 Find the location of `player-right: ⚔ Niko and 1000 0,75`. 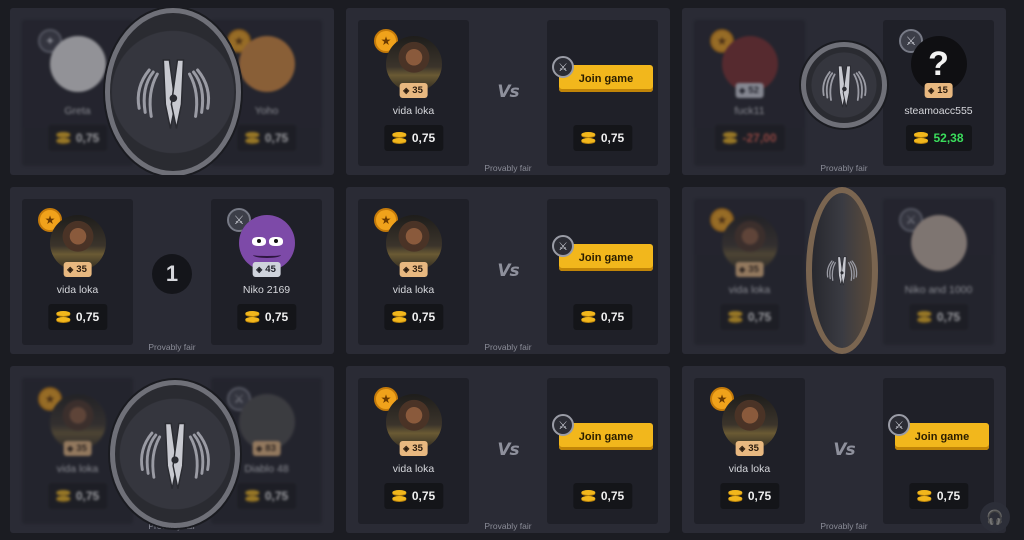

player-right: ⚔ Niko and 1000 0,75 is located at coordinates (938, 272).